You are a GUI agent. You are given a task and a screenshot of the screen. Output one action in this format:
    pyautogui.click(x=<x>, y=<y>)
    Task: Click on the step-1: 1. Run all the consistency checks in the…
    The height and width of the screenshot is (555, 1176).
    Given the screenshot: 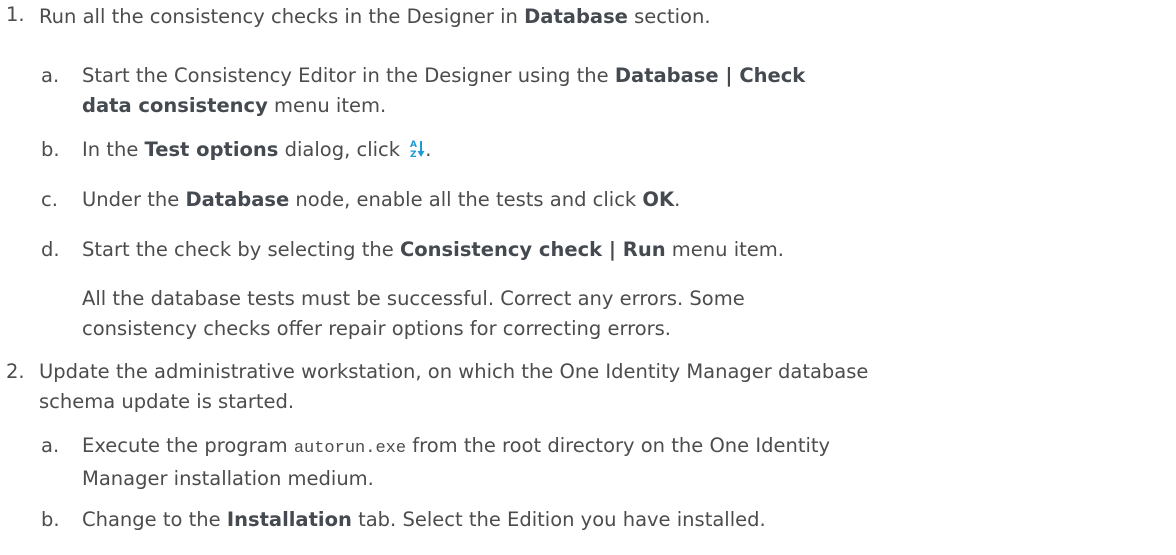 What is the action you would take?
    pyautogui.click(x=588, y=16)
    